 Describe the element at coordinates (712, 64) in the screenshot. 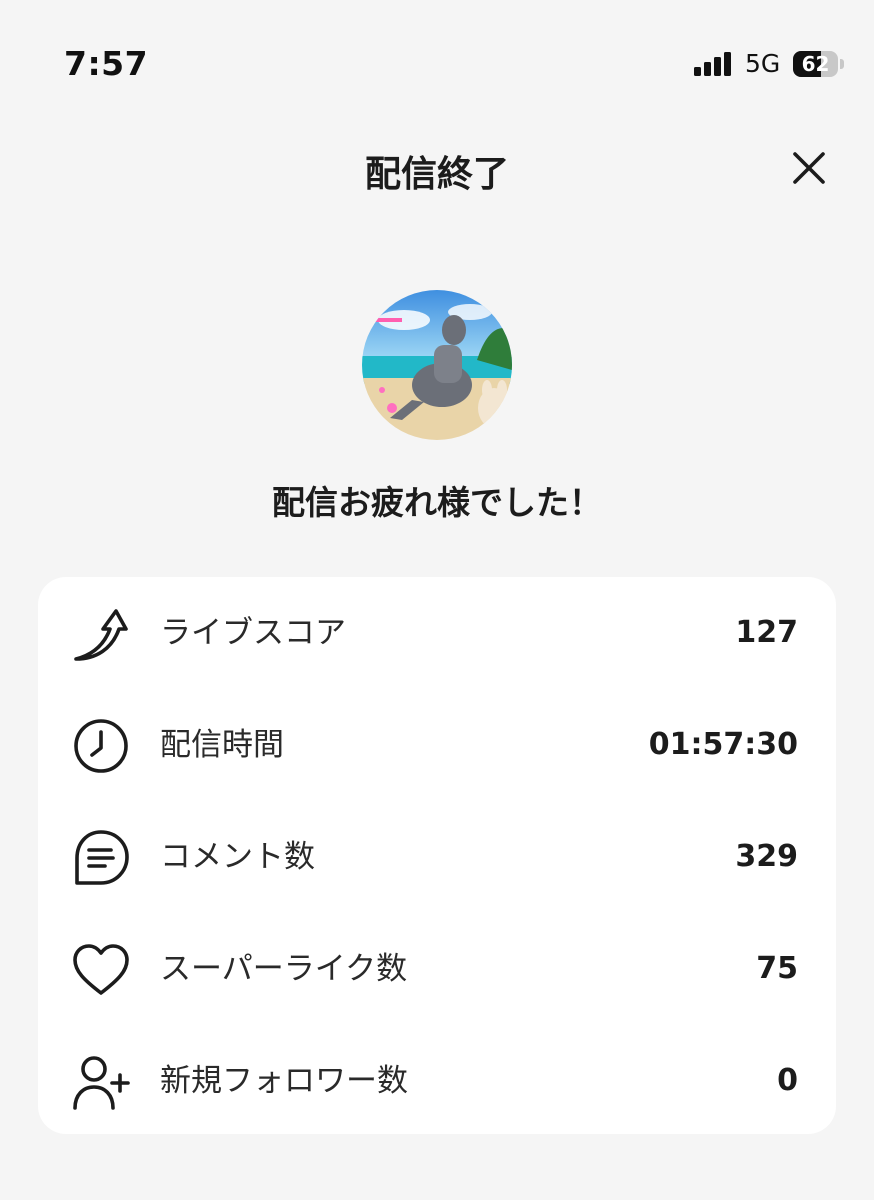

I see `signal-strength-icon` at that location.